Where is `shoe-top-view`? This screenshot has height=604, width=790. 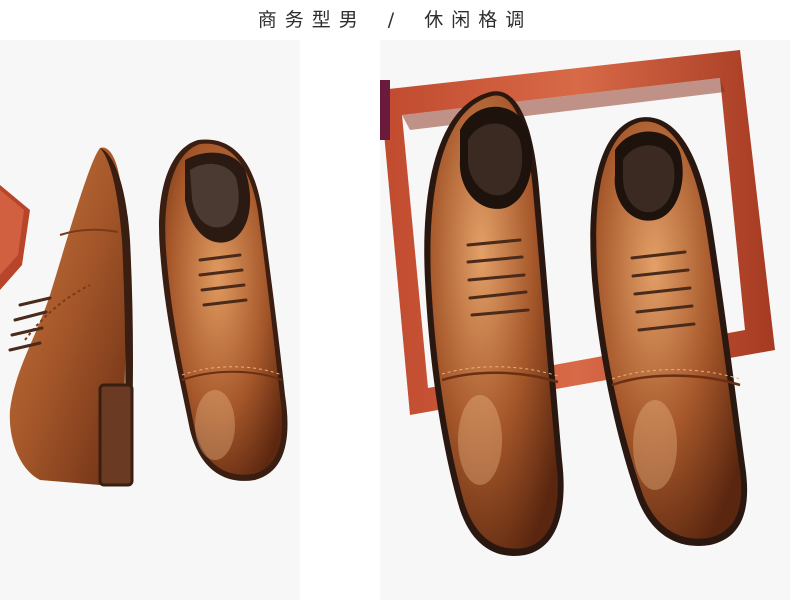 shoe-top-view is located at coordinates (223, 310).